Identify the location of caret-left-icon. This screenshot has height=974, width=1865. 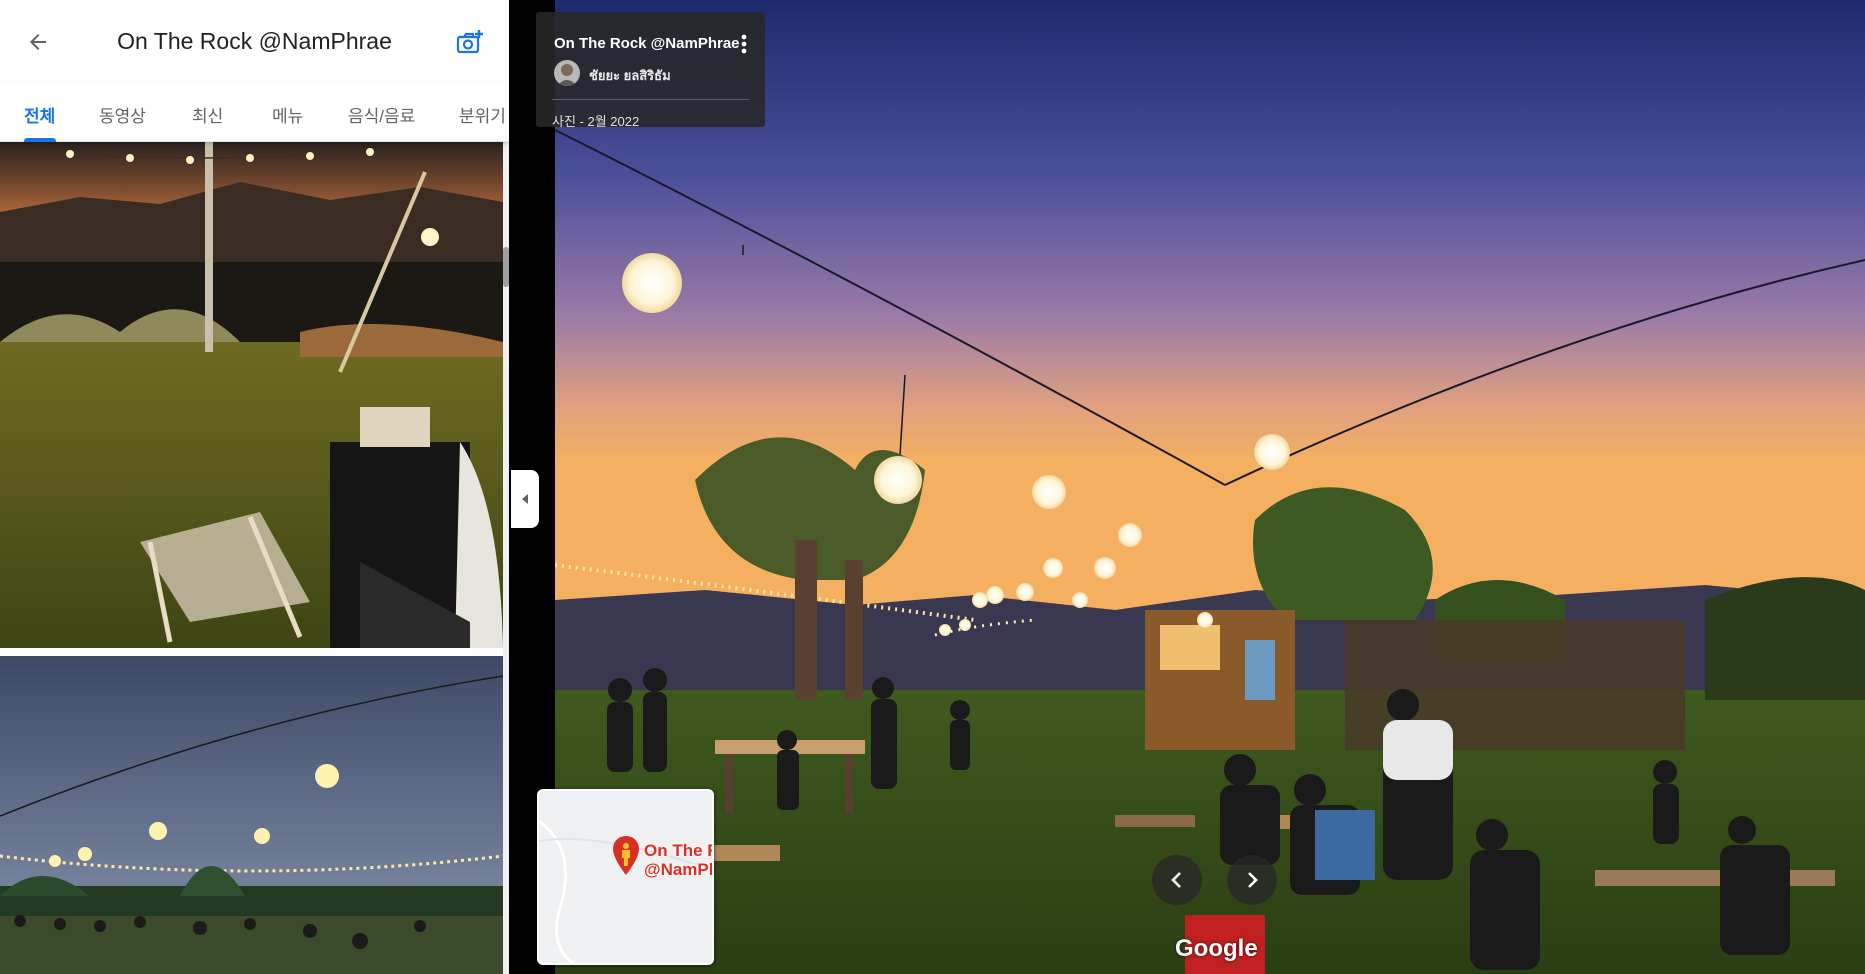
(525, 499).